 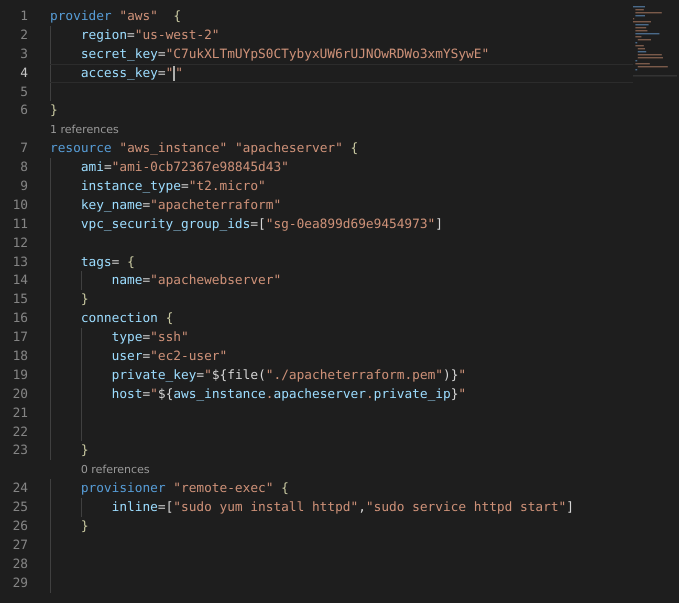 What do you see at coordinates (20, 508) in the screenshot?
I see `line-number: 25` at bounding box center [20, 508].